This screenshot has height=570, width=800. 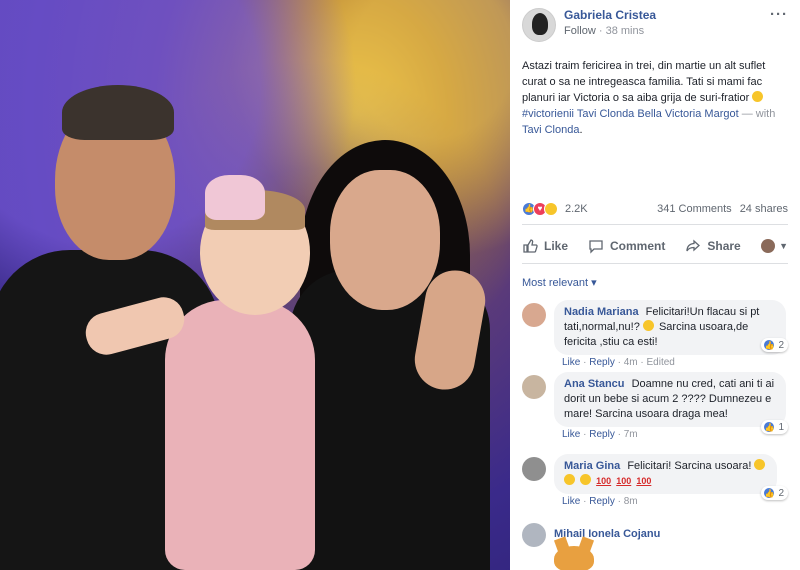 I want to click on woman-face, so click(x=385, y=240).